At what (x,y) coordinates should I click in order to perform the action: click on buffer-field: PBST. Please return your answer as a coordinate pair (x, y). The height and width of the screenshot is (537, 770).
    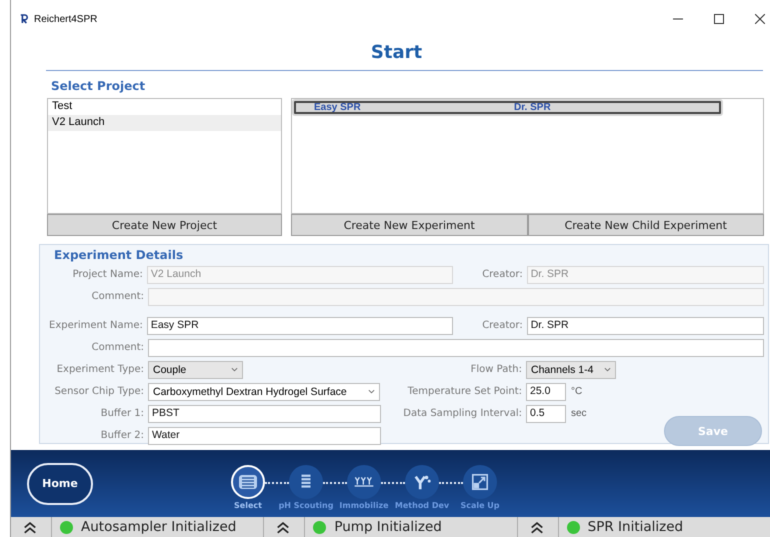
    Looking at the image, I should click on (264, 413).